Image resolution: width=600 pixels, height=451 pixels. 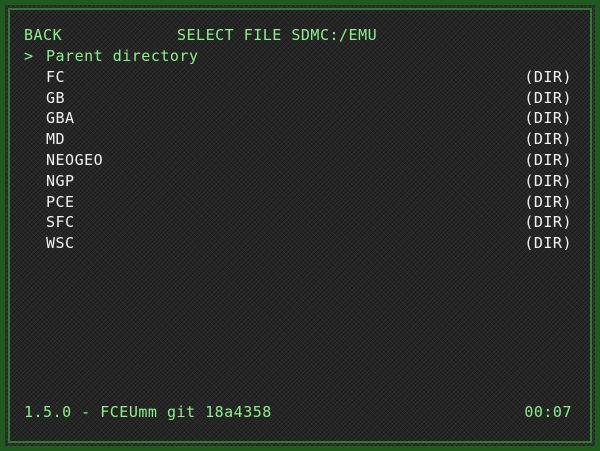 What do you see at coordinates (148, 412) in the screenshot?
I see `version-label: 1.5.0 - FCEUmm git 18a4358` at bounding box center [148, 412].